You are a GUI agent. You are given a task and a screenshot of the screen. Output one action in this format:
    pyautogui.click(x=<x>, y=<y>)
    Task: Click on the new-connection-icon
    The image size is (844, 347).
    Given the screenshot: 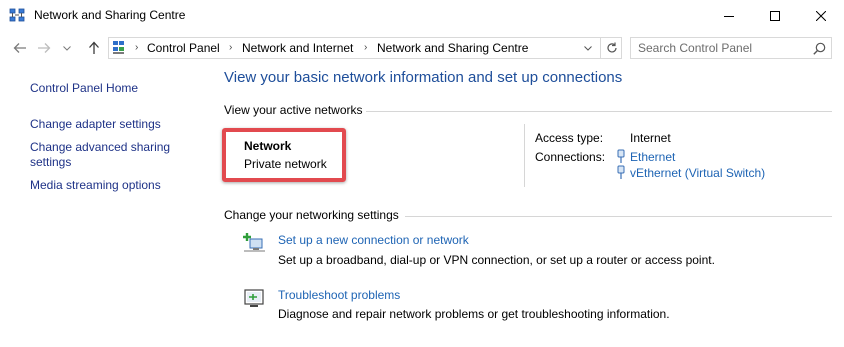 What is the action you would take?
    pyautogui.click(x=255, y=243)
    